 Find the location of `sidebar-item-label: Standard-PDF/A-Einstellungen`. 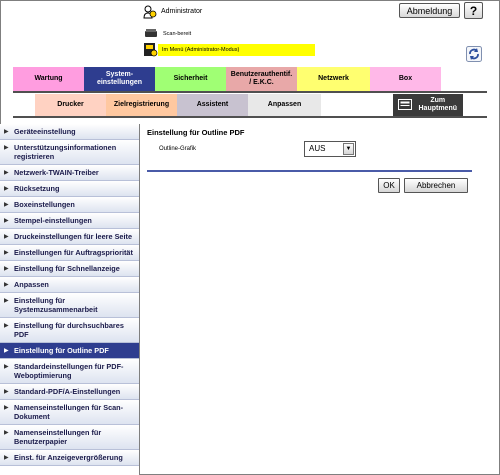

sidebar-item-label: Standard-PDF/A-Einstellungen is located at coordinates (67, 391).